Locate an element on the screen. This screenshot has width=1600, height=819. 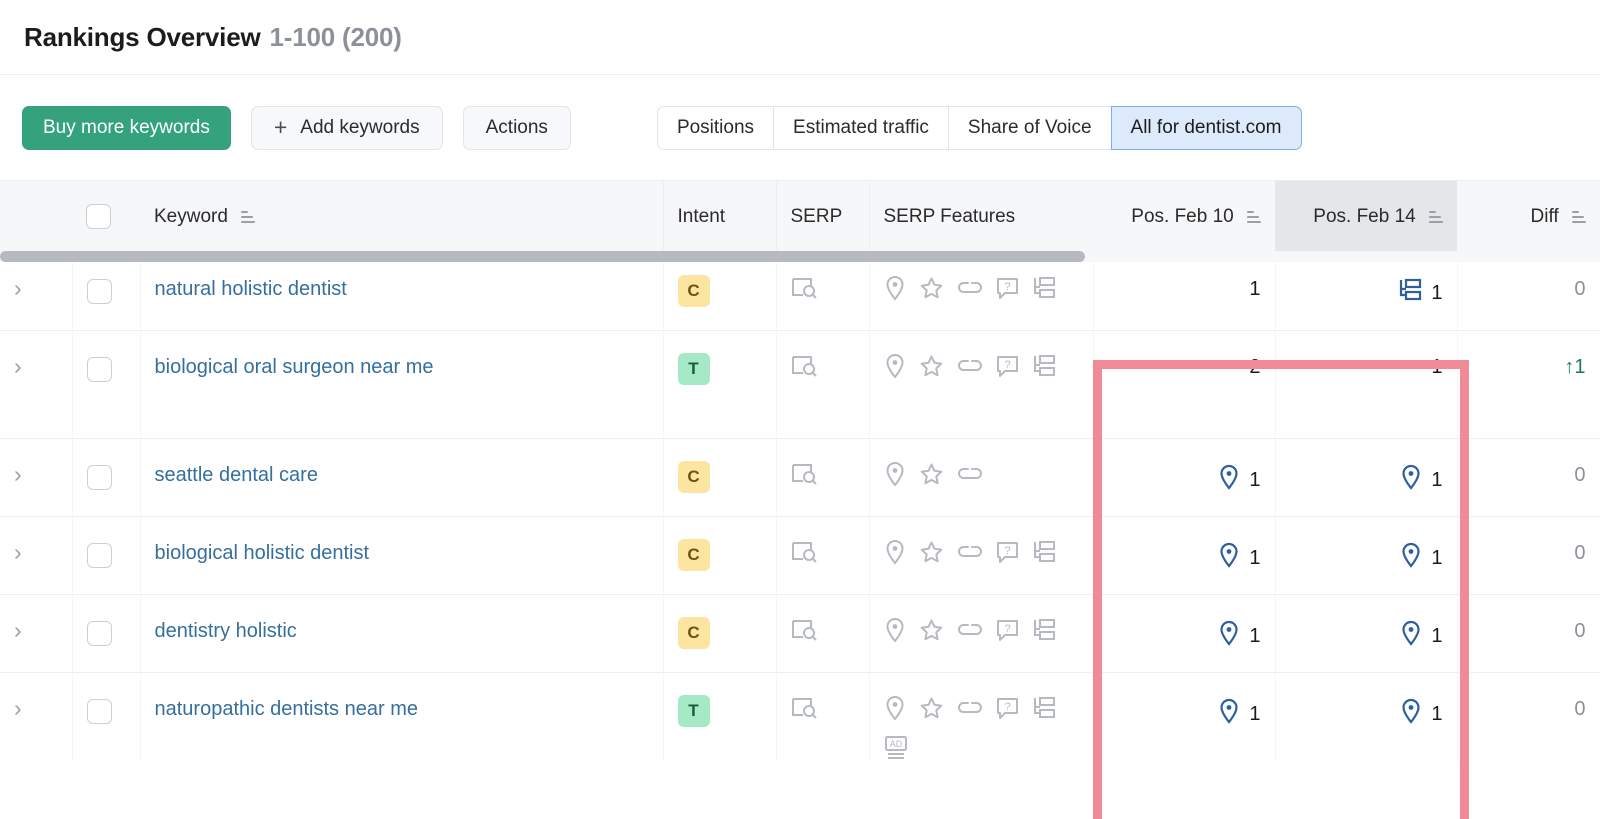
serp-cell is located at coordinates (823, 291).